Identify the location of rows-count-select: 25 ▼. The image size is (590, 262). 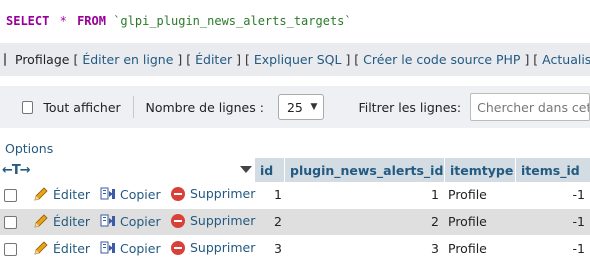
(301, 107).